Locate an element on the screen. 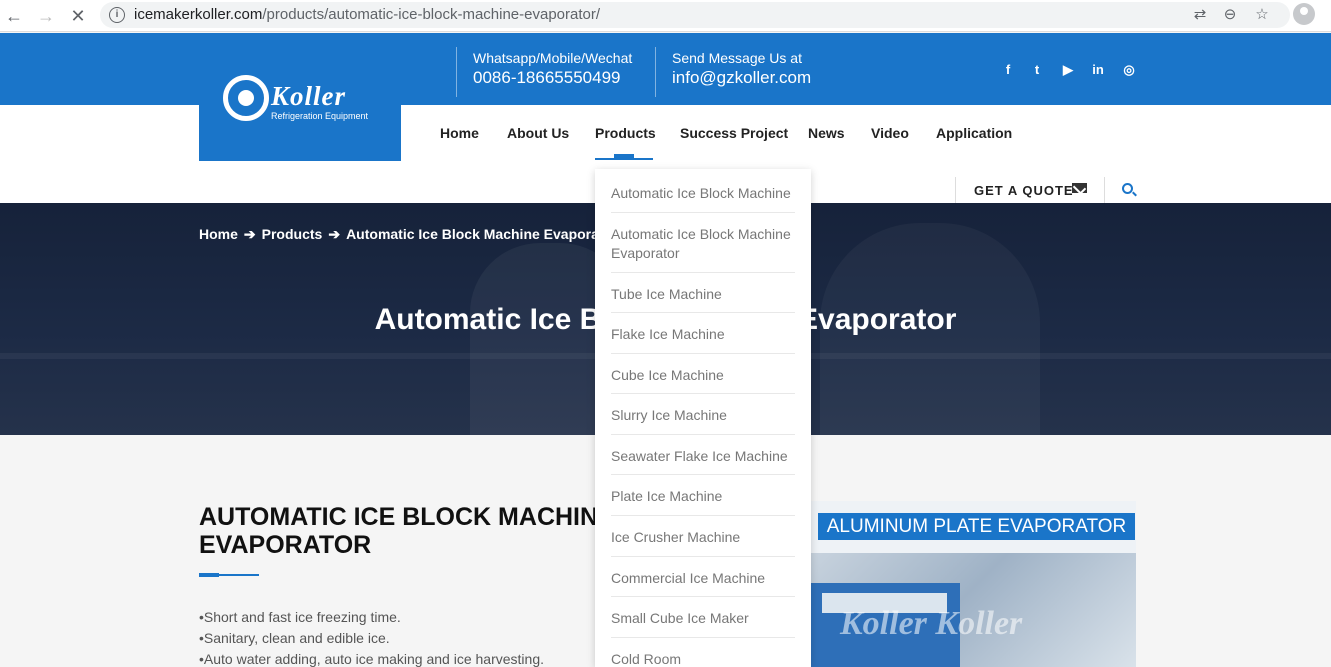 Image resolution: width=1331 pixels, height=667 pixels. facebook-icon: f is located at coordinates (1008, 70).